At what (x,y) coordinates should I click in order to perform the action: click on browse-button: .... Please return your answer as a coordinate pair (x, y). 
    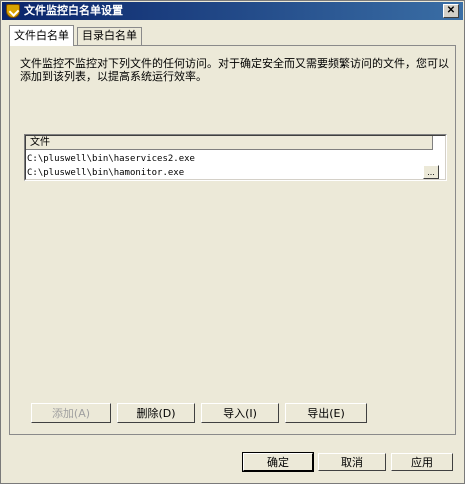
    Looking at the image, I should click on (431, 172).